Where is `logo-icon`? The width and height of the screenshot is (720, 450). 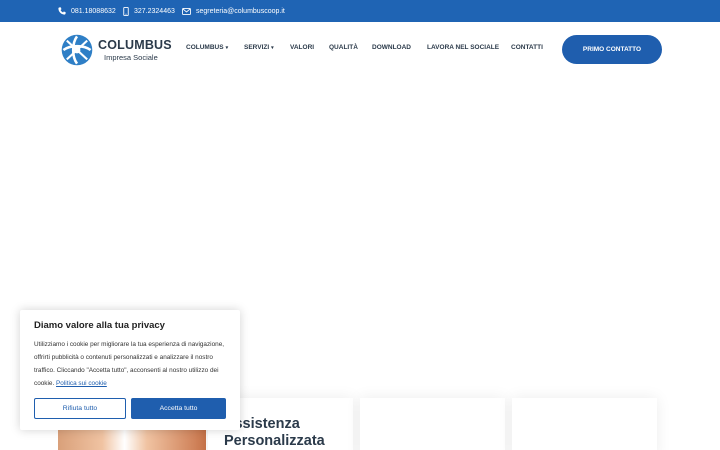
logo-icon is located at coordinates (77, 50).